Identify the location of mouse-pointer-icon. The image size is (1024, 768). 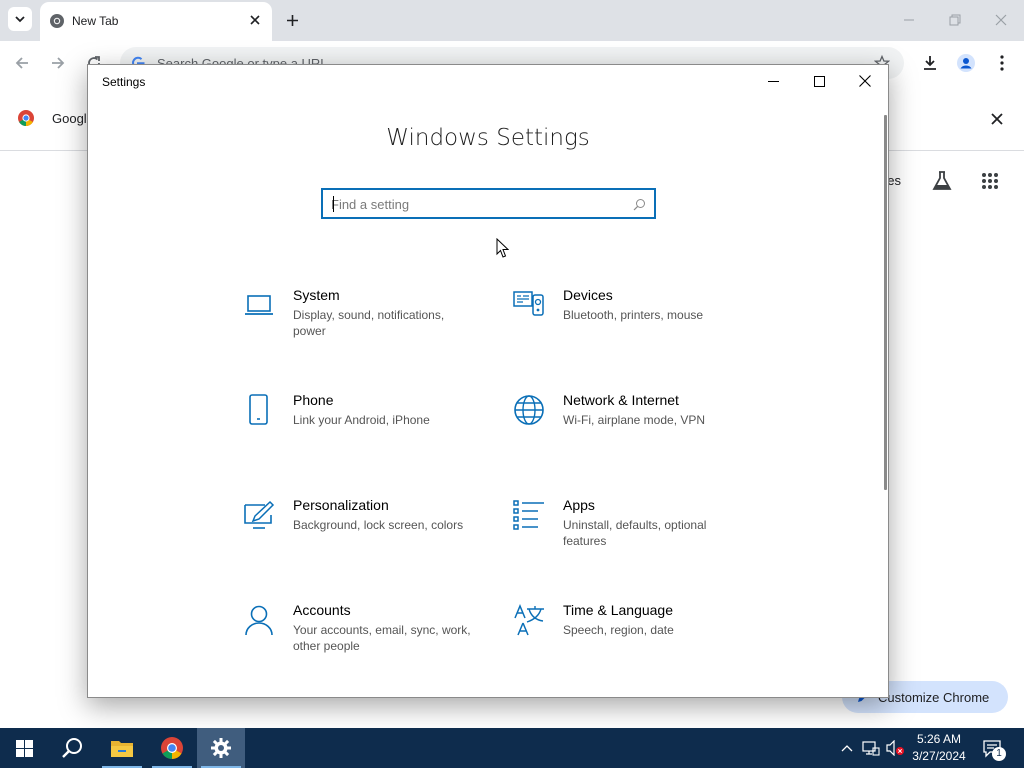
(502, 248).